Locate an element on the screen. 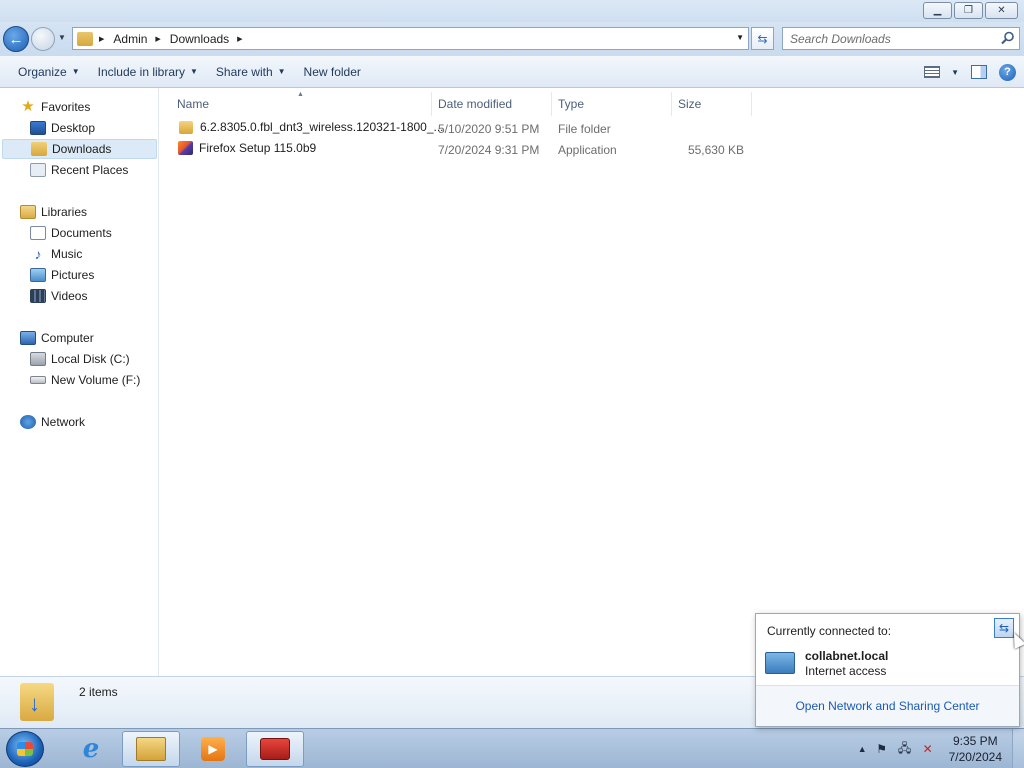 The image size is (1024, 768). restore-button: ❐ is located at coordinates (968, 10).